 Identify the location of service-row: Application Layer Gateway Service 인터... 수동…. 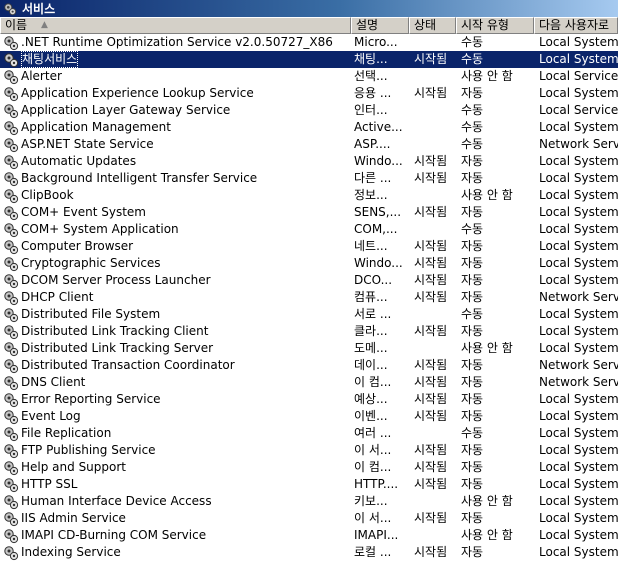
(309, 110).